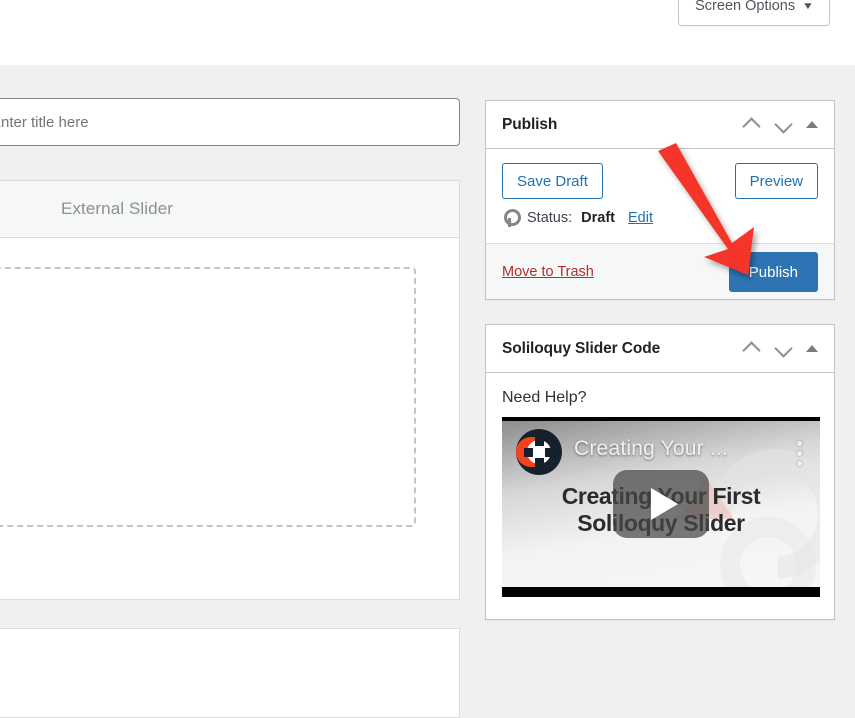 Image resolution: width=855 pixels, height=718 pixels. What do you see at coordinates (660, 177) in the screenshot?
I see `publish-actions-row: Save Draft Preview` at bounding box center [660, 177].